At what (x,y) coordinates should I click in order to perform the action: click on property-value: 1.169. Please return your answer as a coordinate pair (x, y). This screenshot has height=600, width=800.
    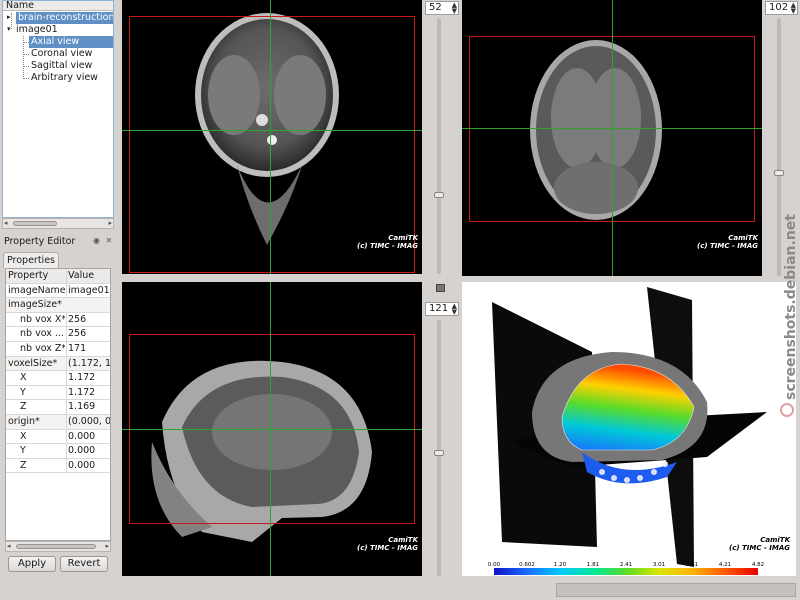
    Looking at the image, I should click on (88, 407).